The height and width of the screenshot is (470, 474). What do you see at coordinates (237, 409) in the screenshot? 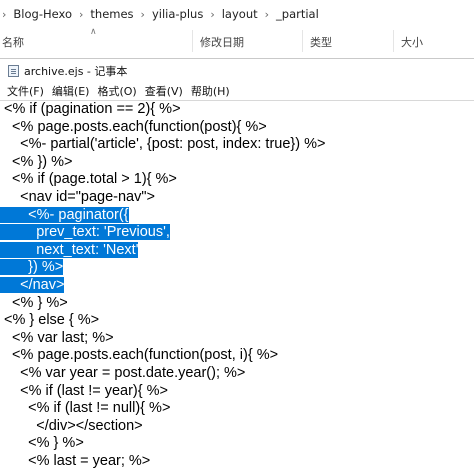
I see `code-line: <% if (last != null){ %>` at bounding box center [237, 409].